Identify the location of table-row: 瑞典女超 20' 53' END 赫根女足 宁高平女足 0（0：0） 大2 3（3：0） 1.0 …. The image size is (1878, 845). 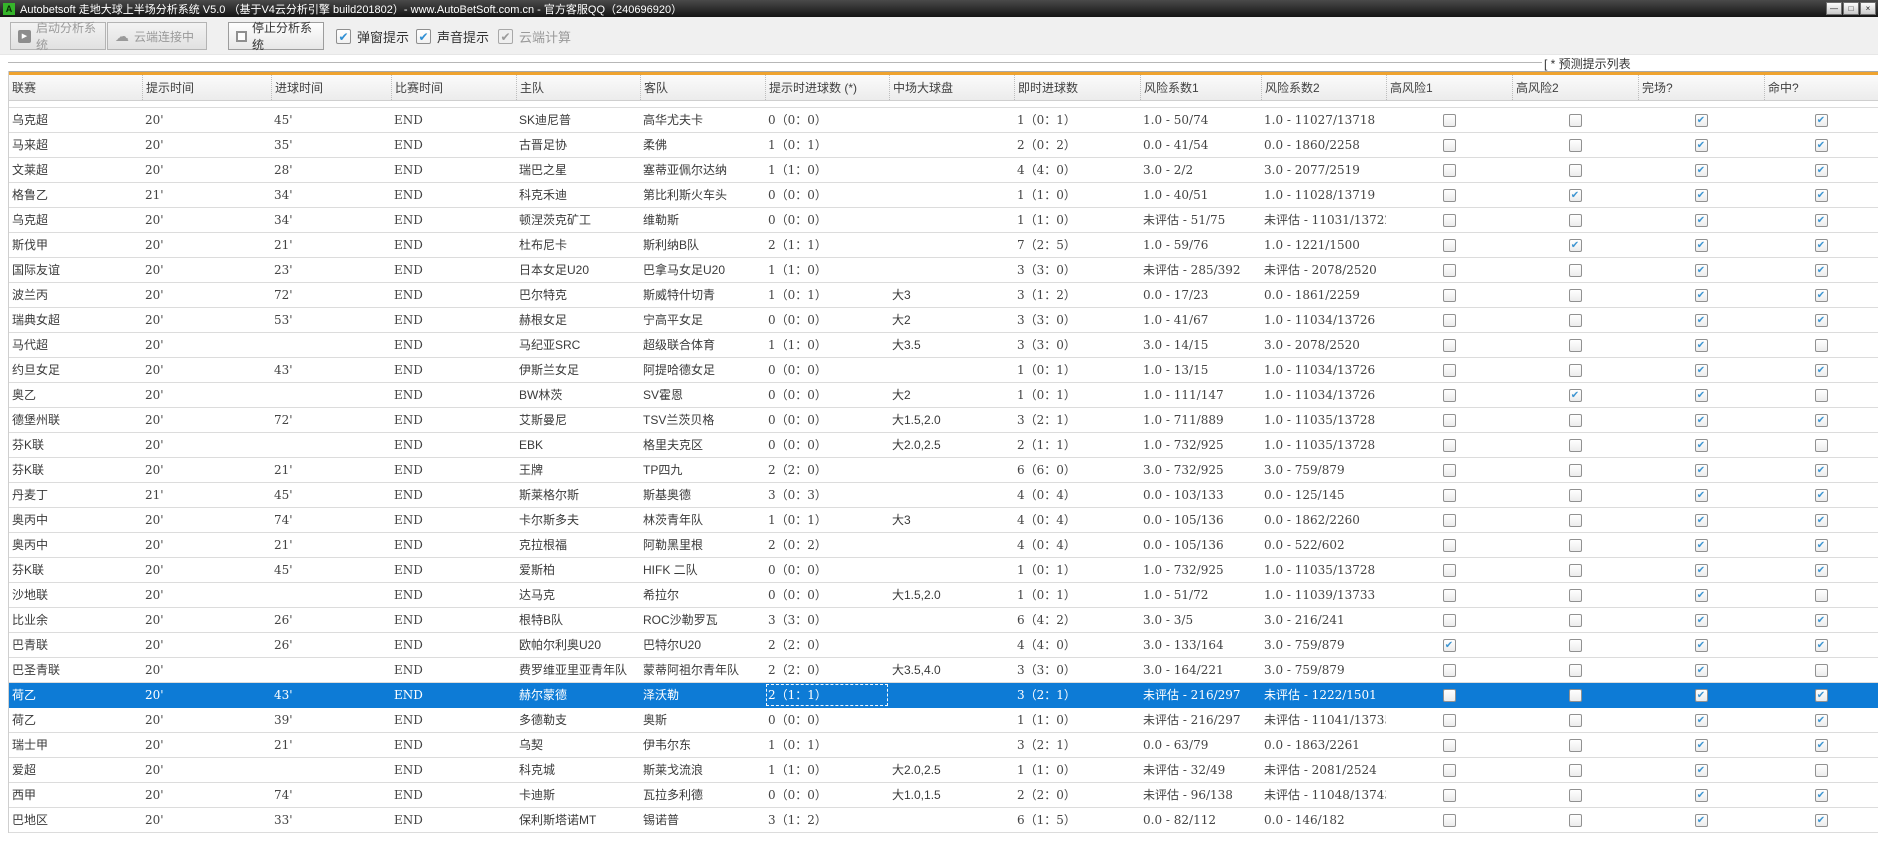
(943, 320).